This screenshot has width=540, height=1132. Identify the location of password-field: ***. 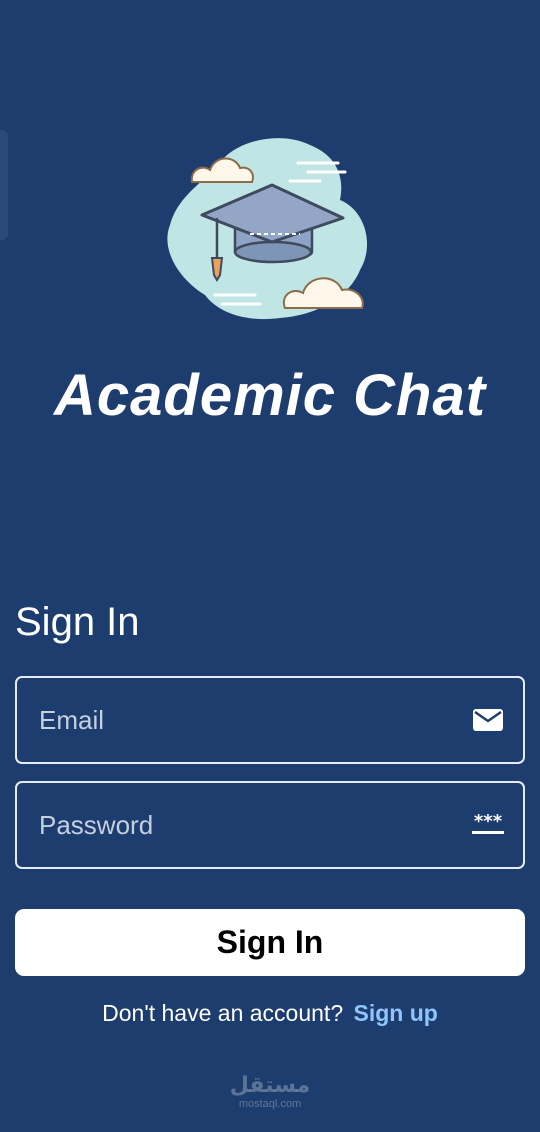
(270, 825).